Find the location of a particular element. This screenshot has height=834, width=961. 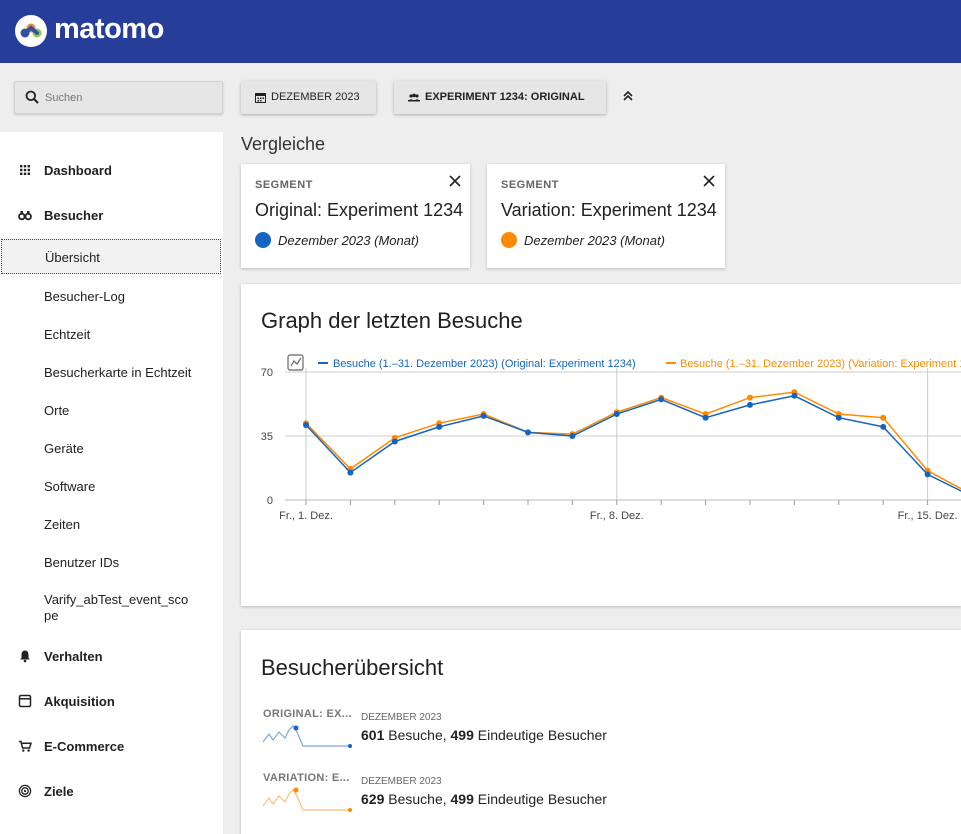

segment-selector-button: EXPERIMENT 1234: ORIGINAL is located at coordinates (500, 97).